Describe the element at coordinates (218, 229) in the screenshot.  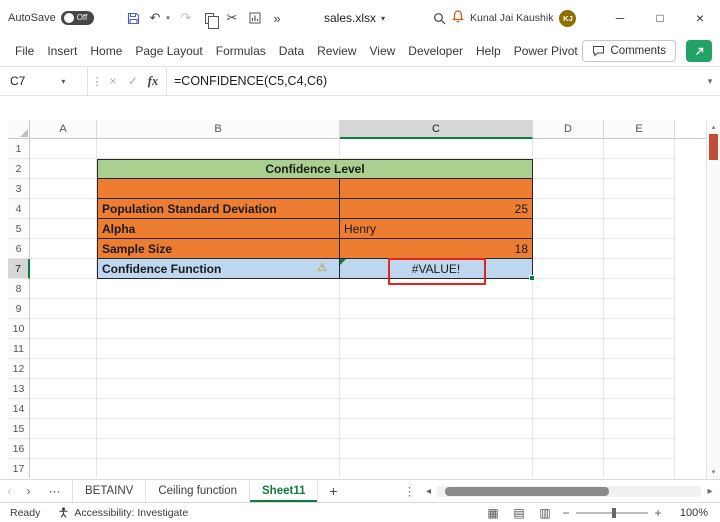
I see `cell-B5: Alpha` at that location.